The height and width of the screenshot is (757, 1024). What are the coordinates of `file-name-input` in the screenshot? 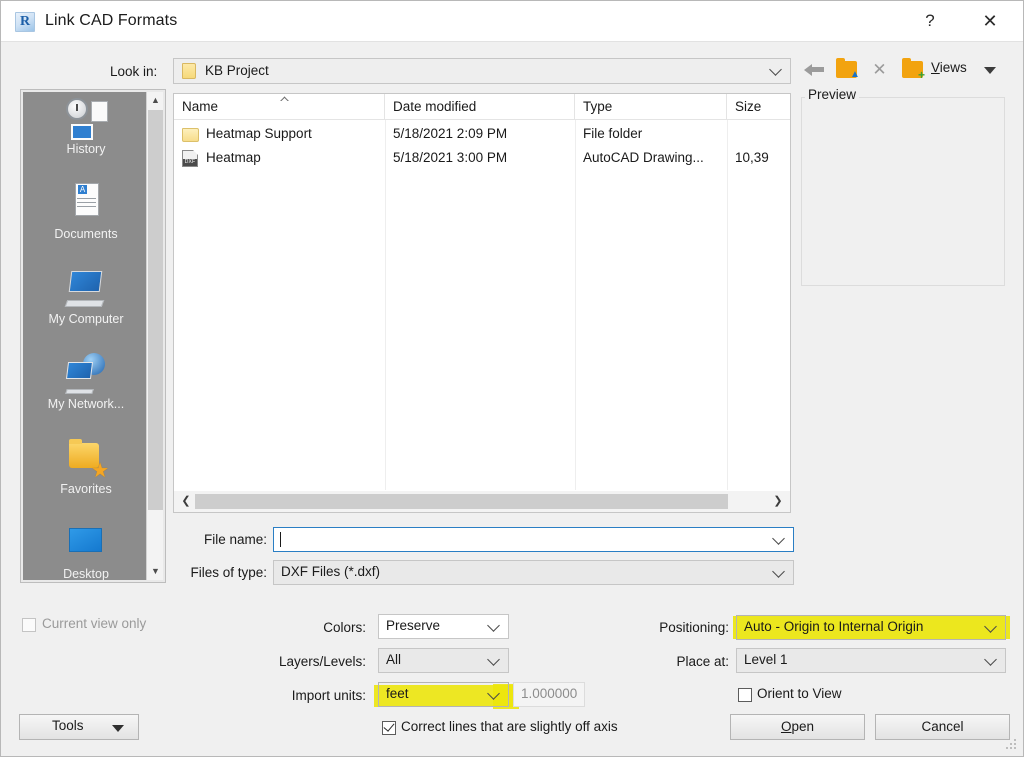 It's located at (533, 539).